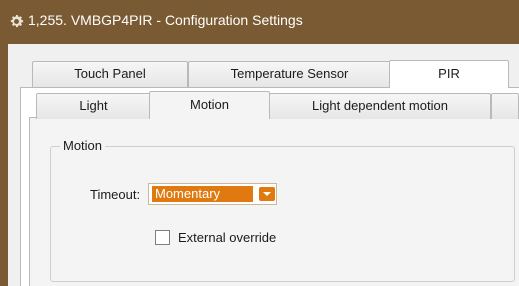  I want to click on tab-overflow, so click(505, 106).